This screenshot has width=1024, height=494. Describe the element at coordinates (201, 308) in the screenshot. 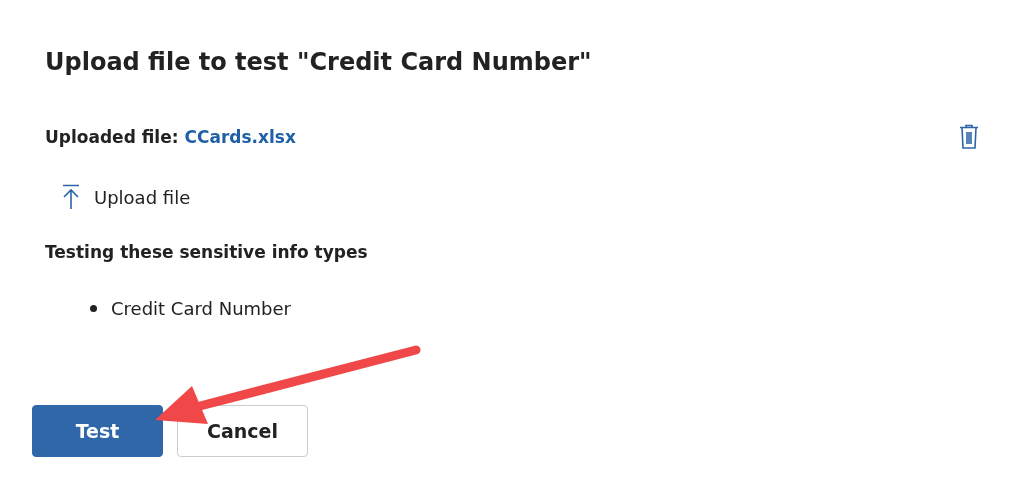

I see `info-type-item: Credit Card Number` at that location.